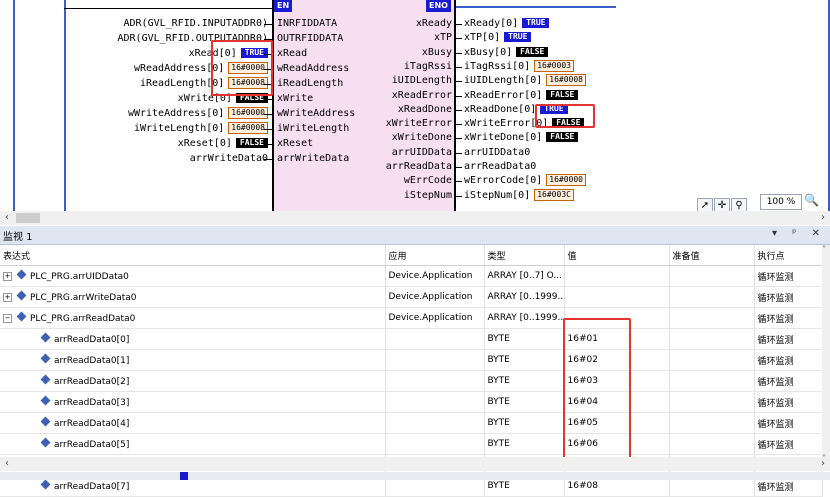 Image resolution: width=830 pixels, height=497 pixels. What do you see at coordinates (292, 53) in the screenshot?
I see `input-pin-label: xRead` at bounding box center [292, 53].